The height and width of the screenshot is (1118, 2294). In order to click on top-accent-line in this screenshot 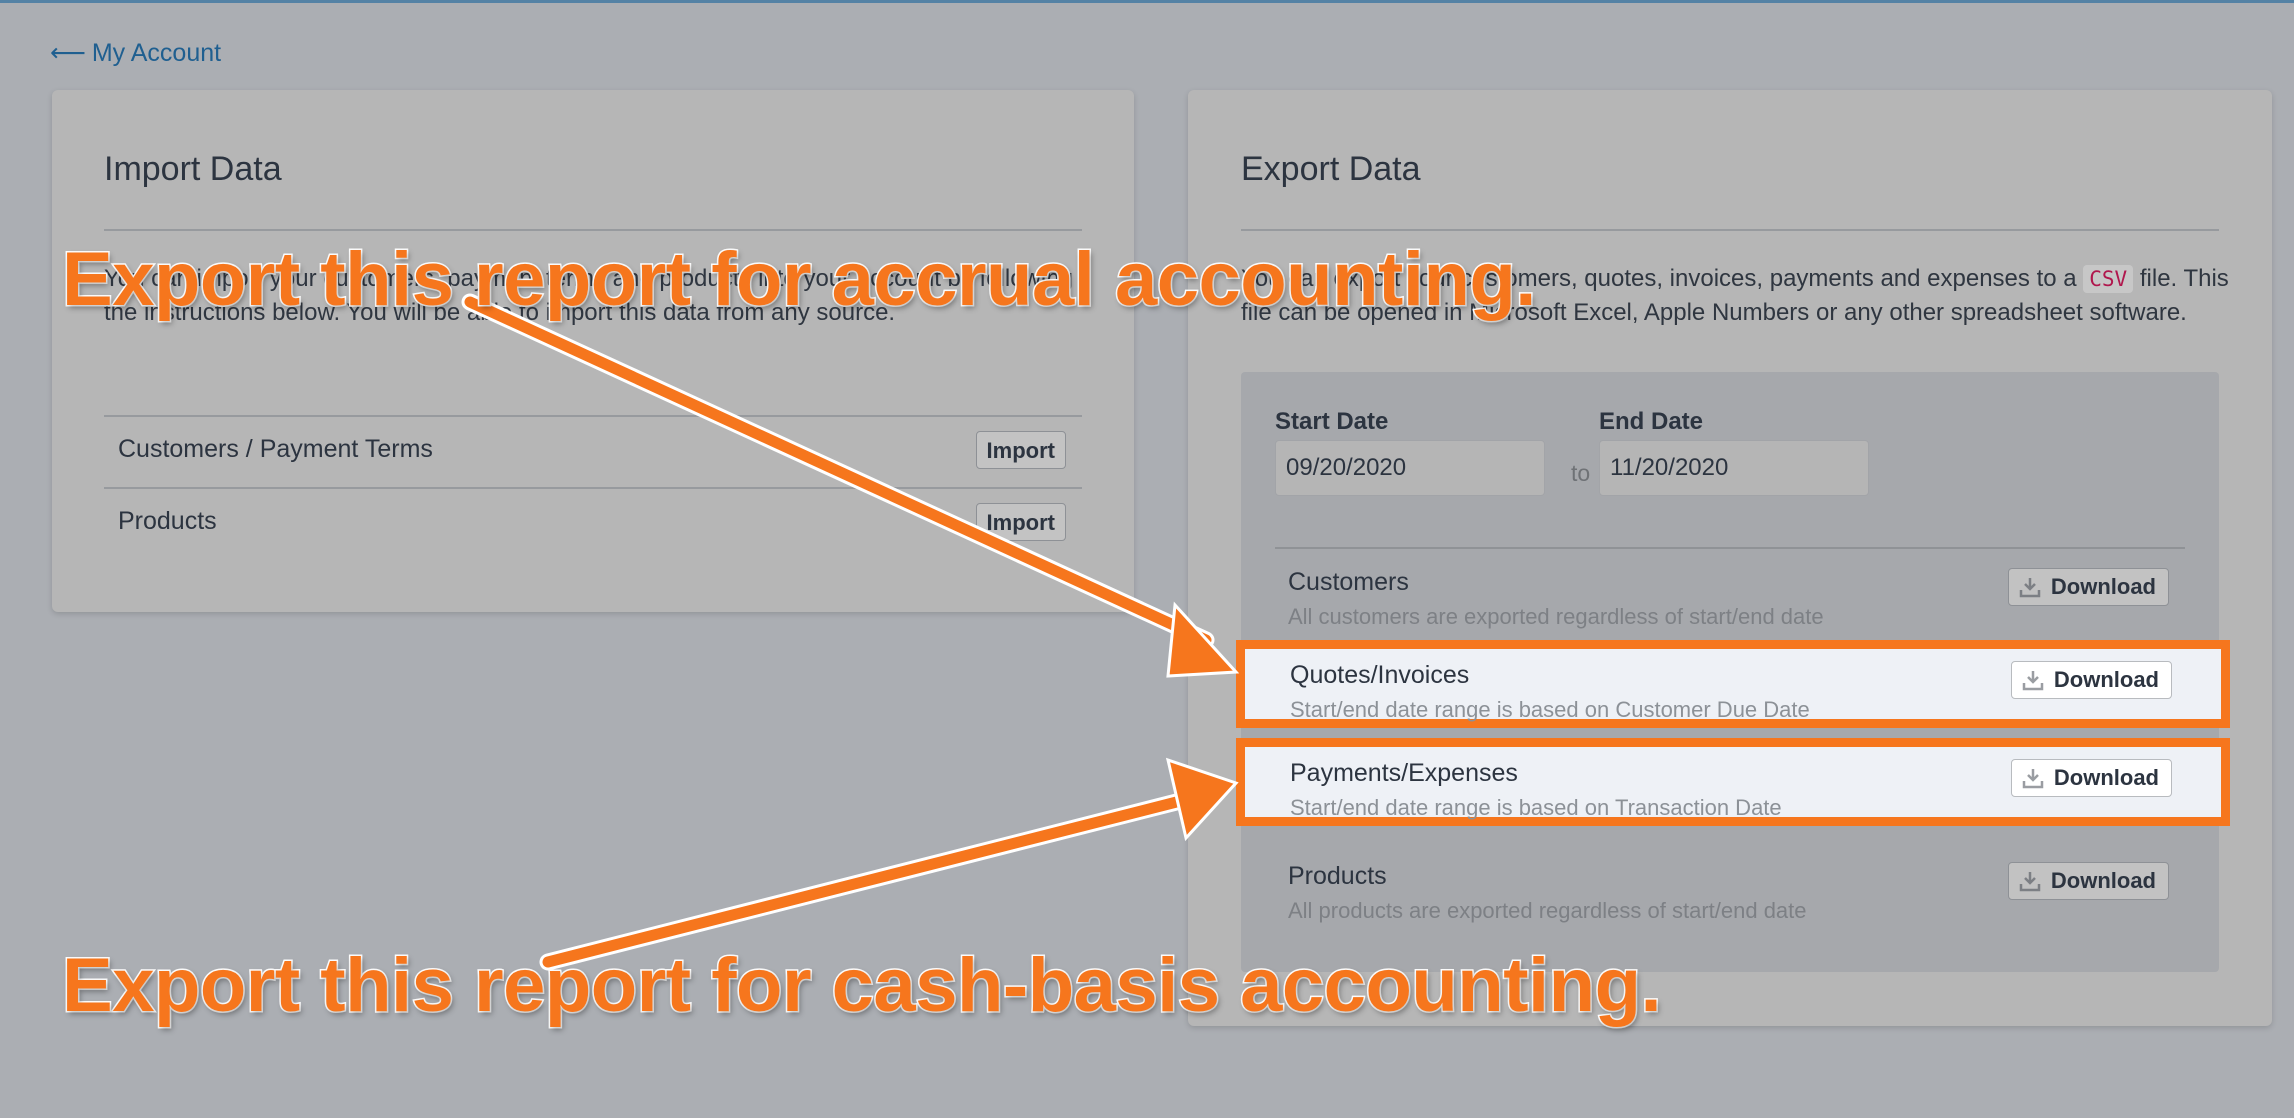, I will do `click(1147, 1)`.